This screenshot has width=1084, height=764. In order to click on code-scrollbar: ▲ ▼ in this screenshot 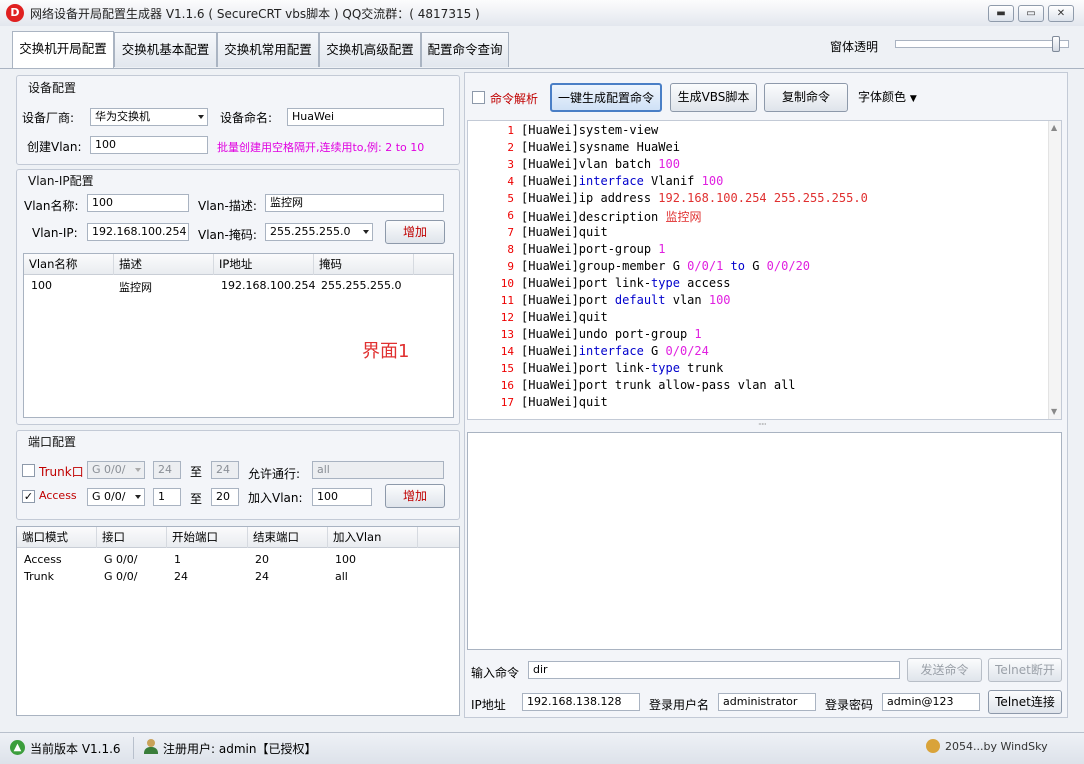, I will do `click(1054, 270)`.